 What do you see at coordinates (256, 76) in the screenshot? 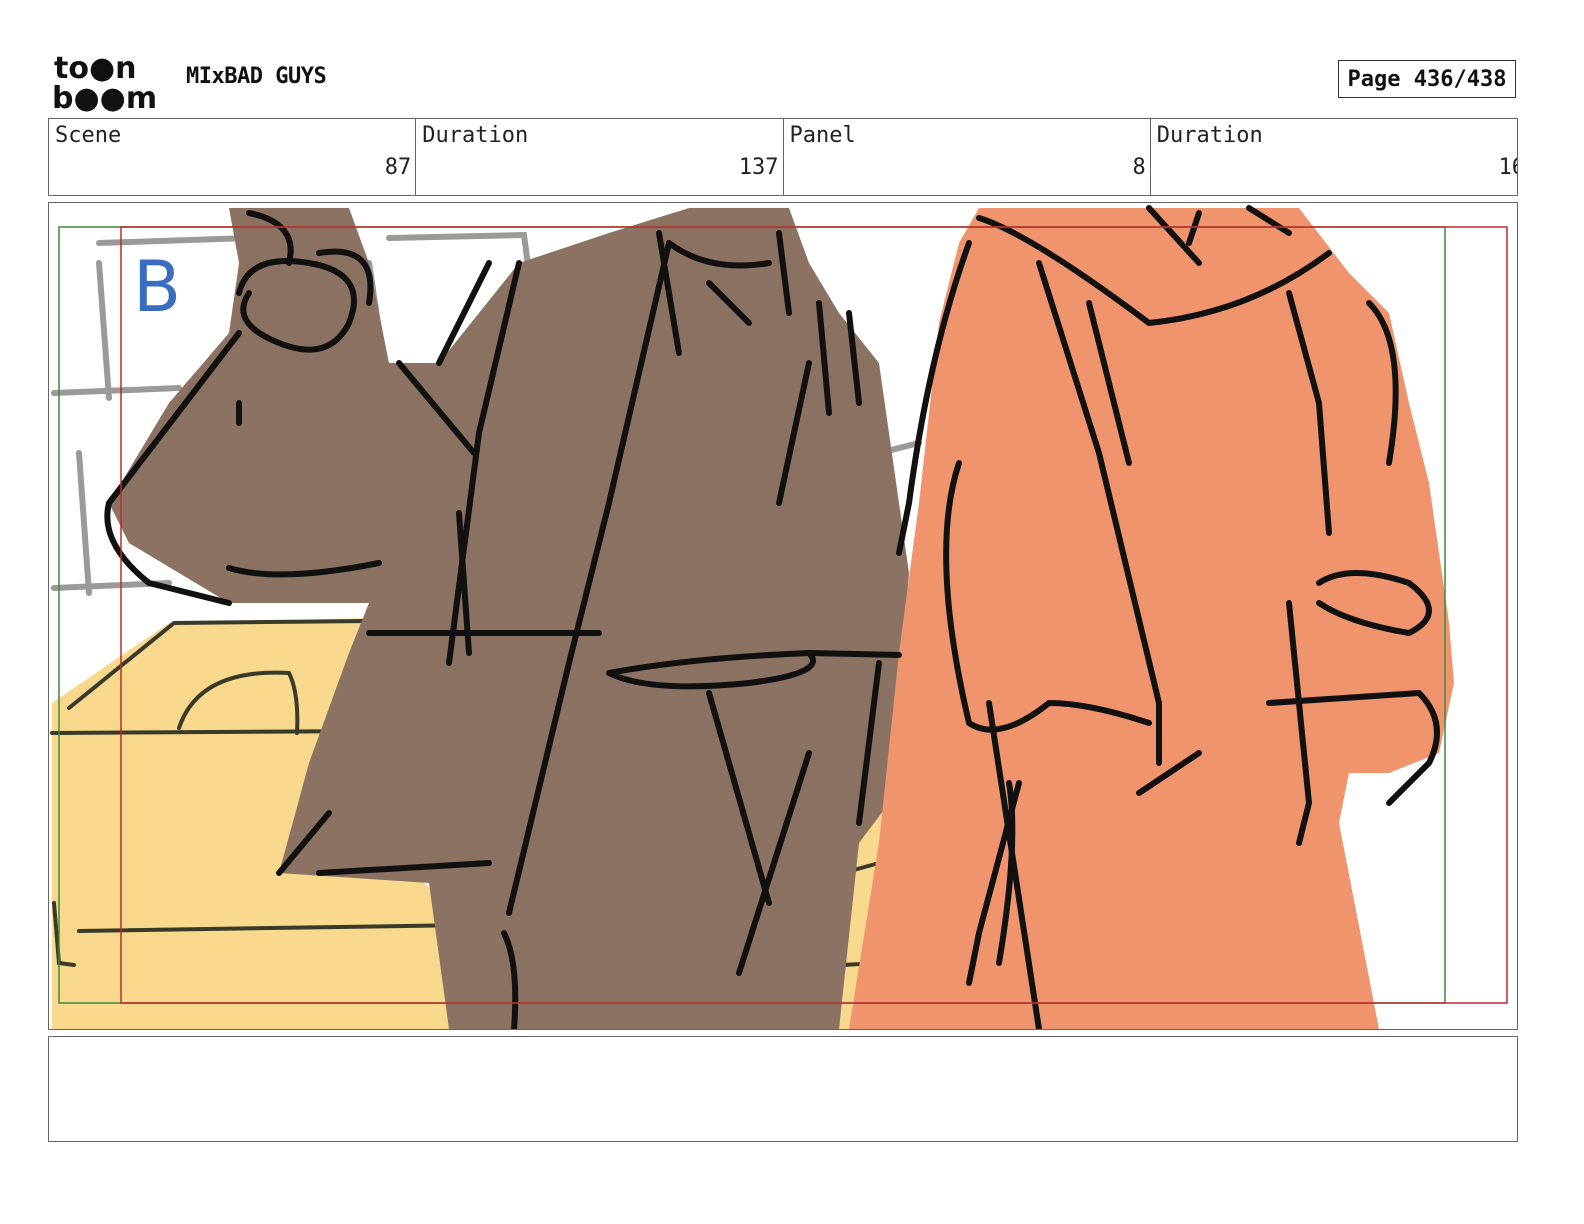
I see `project-title: MIxBAD GUYS` at bounding box center [256, 76].